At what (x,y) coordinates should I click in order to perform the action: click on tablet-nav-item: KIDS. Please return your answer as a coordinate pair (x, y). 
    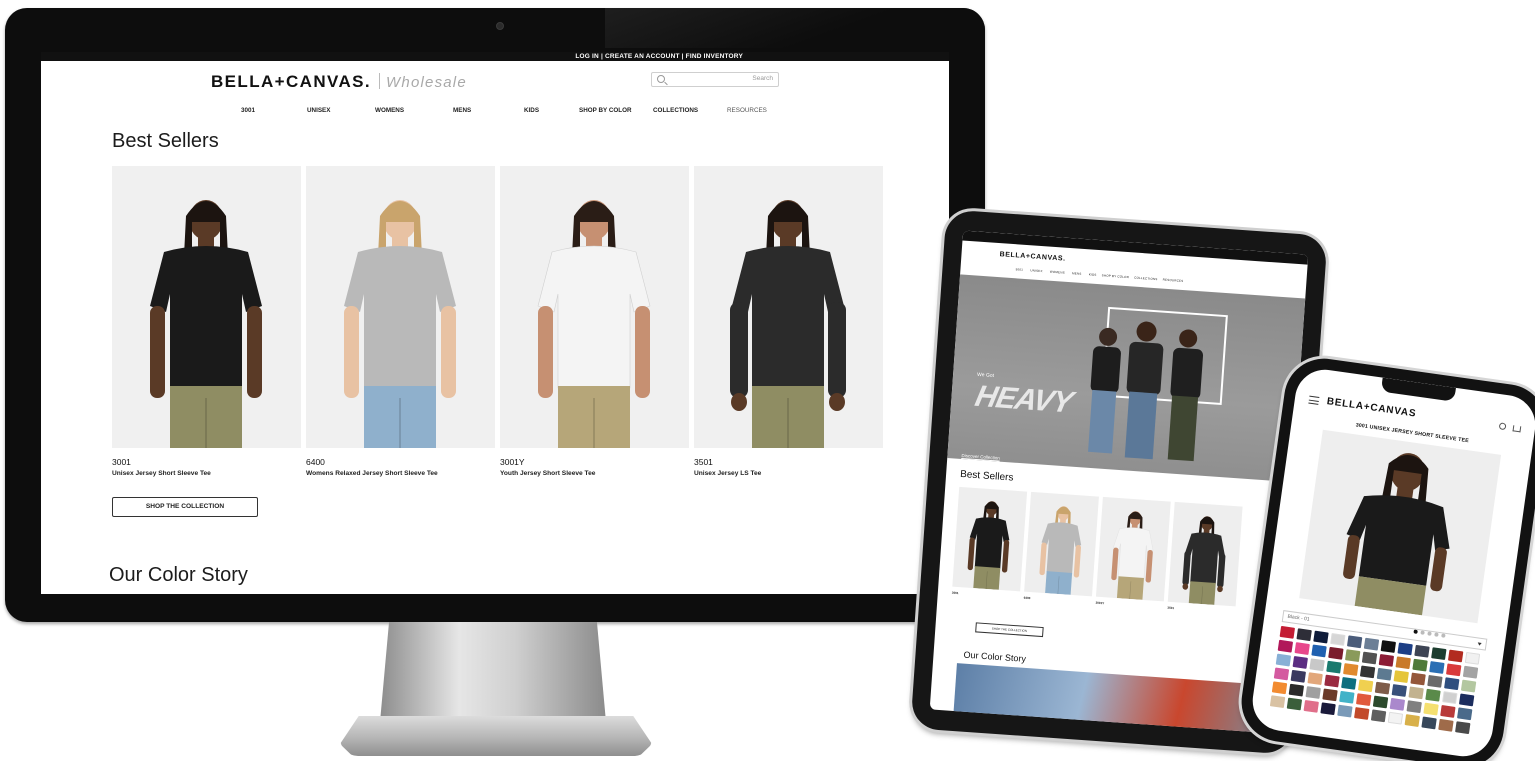
    Looking at the image, I should click on (1093, 274).